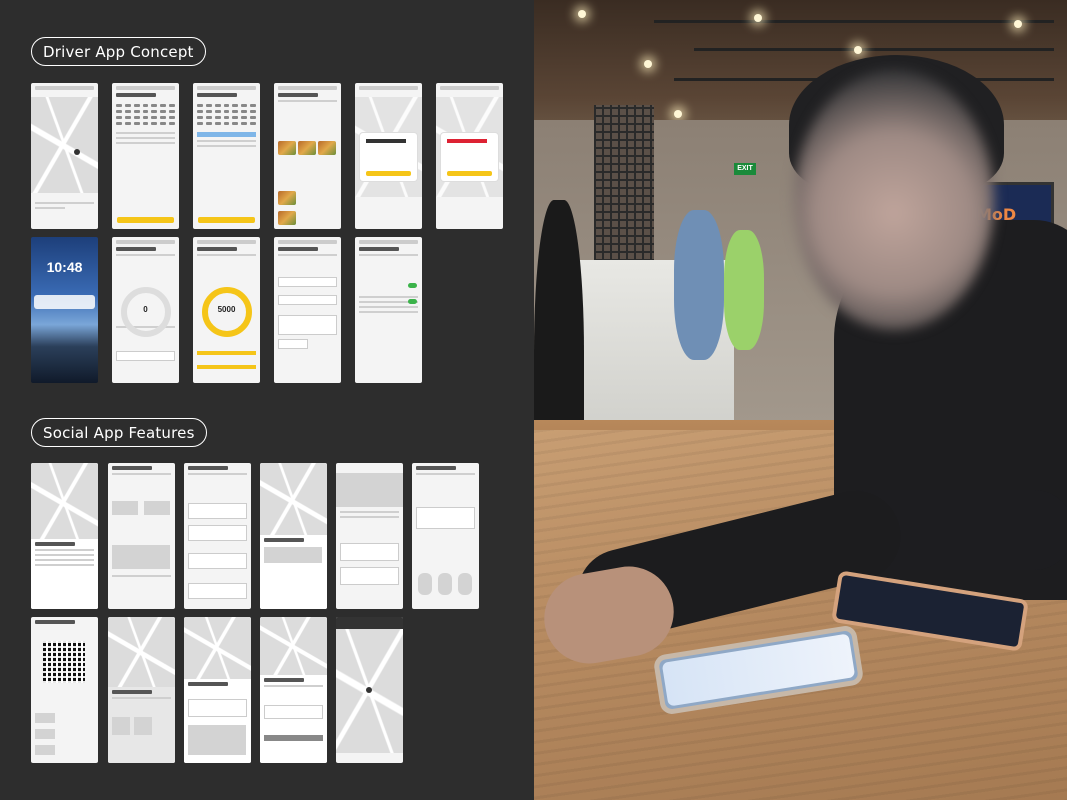  What do you see at coordinates (388, 156) in the screenshot?
I see `meditation-modal-screen` at bounding box center [388, 156].